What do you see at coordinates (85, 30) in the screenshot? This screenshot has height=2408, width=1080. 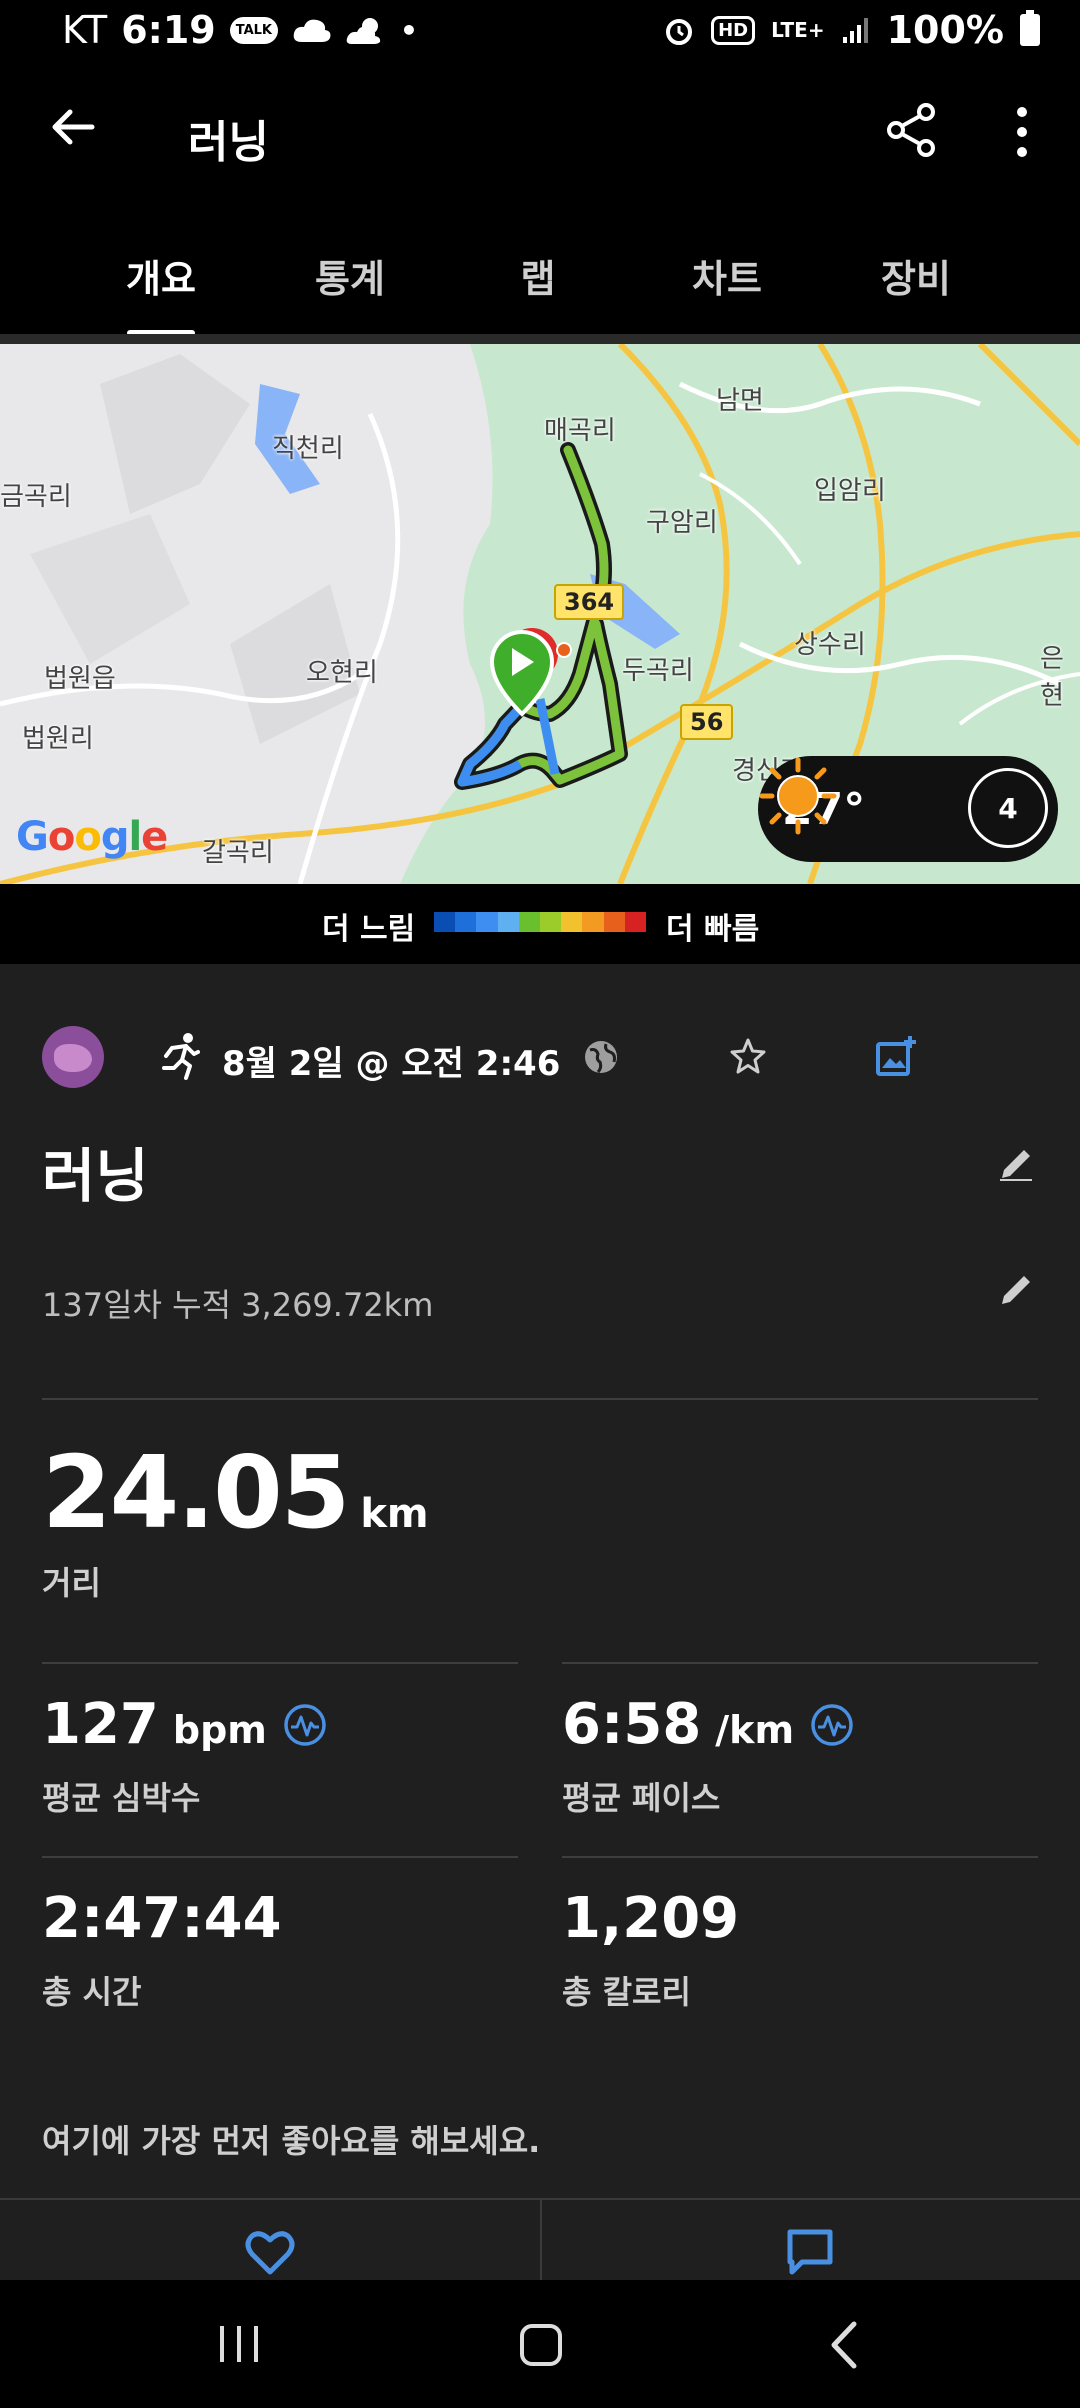 I see `carrier-name: KT` at bounding box center [85, 30].